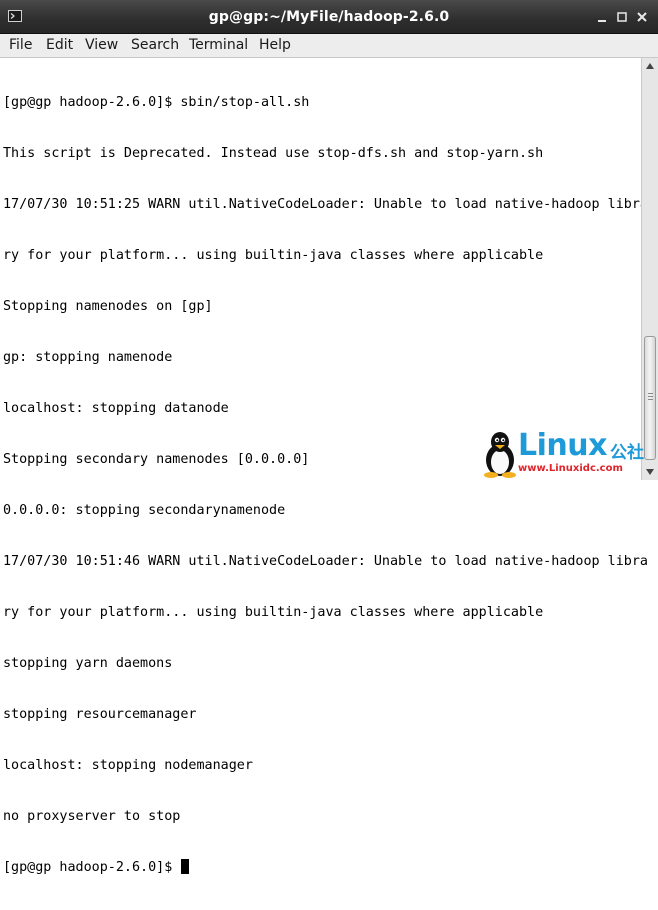 This screenshot has width=658, height=910. Describe the element at coordinates (185, 866) in the screenshot. I see `text-cursor` at that location.